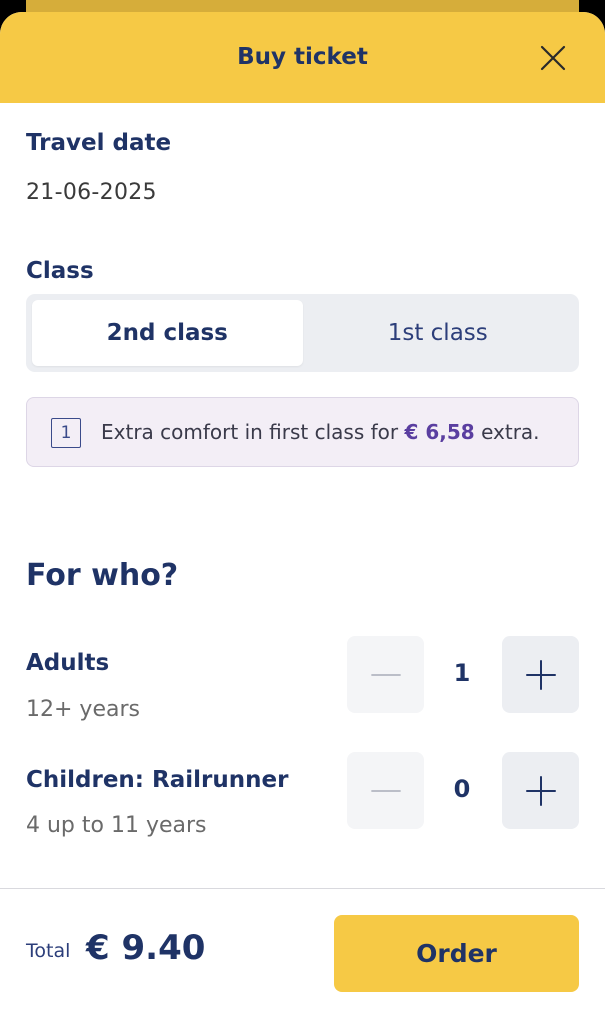  What do you see at coordinates (157, 780) in the screenshot?
I see `children-title: Children: Railrunner` at bounding box center [157, 780].